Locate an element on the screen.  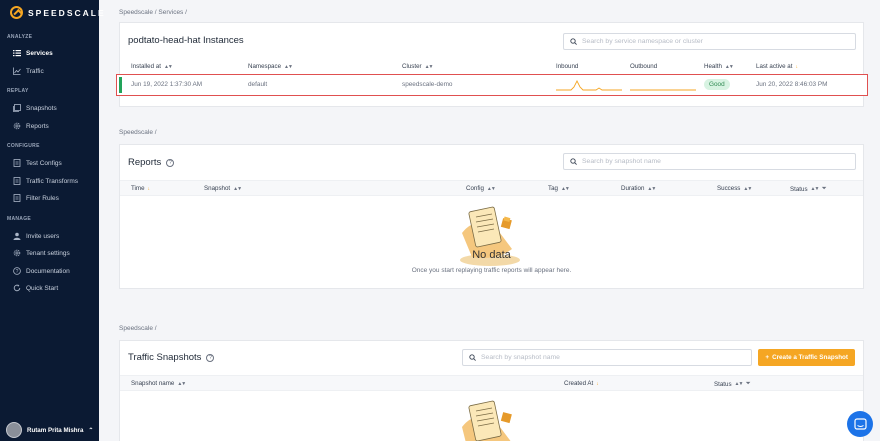
user-icon is located at coordinates (17, 236).